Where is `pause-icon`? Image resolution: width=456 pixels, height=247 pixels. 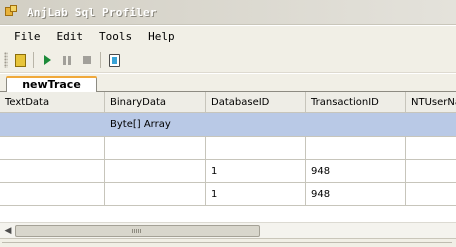
pause-icon is located at coordinates (67, 60).